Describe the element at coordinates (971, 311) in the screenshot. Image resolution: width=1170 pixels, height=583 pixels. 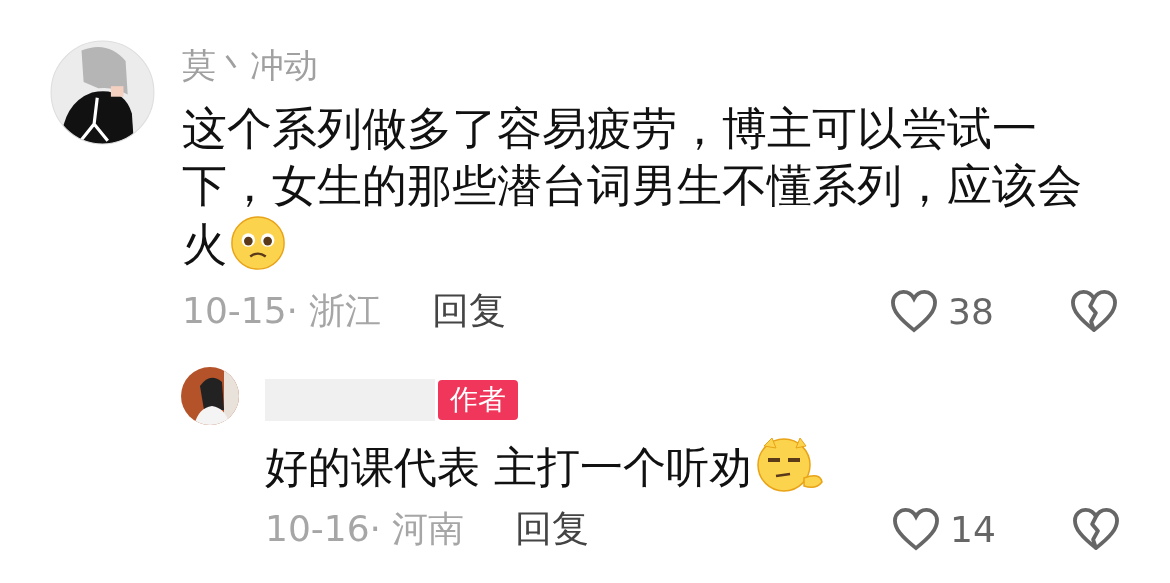
I see `like-count: 38` at that location.